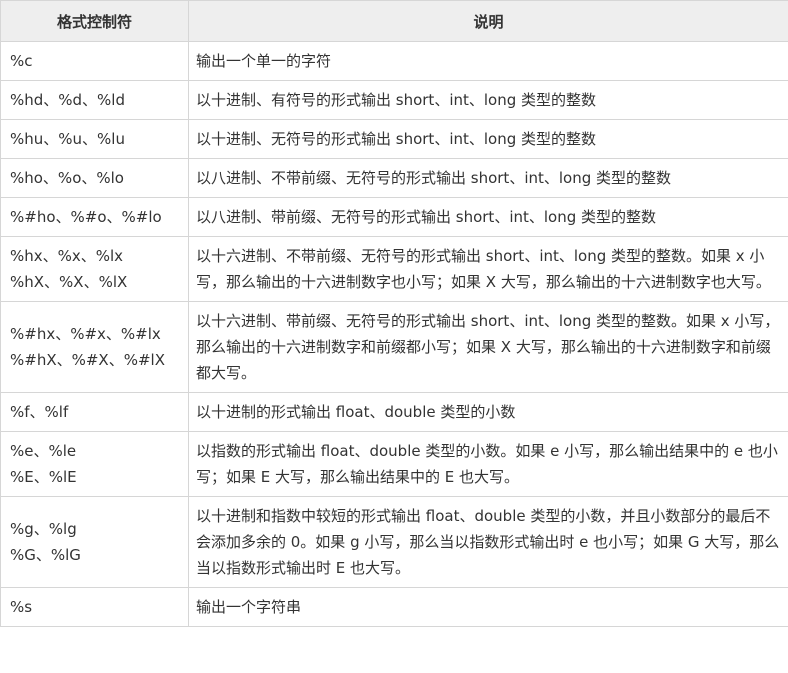  Describe the element at coordinates (94, 542) in the screenshot. I see `spec-cell: %g、%lg %G、%lG` at that location.